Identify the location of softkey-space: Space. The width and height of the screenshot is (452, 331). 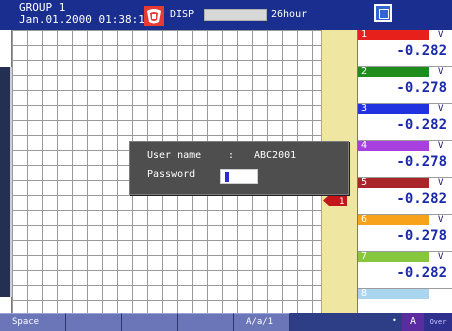
(33, 322).